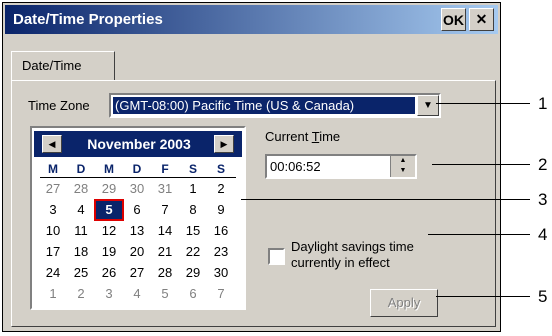  I want to click on calendar-day: 10, so click(53, 231).